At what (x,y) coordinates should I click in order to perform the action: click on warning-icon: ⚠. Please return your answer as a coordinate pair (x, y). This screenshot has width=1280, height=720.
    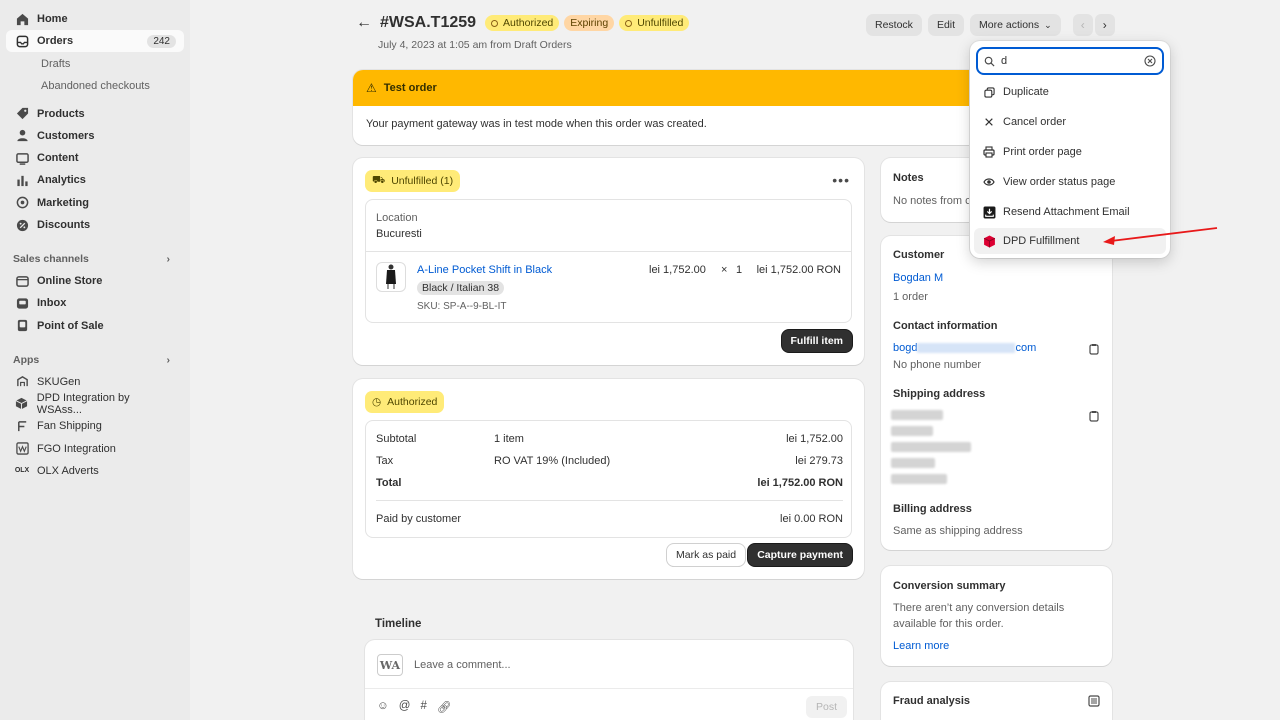
    Looking at the image, I should click on (371, 88).